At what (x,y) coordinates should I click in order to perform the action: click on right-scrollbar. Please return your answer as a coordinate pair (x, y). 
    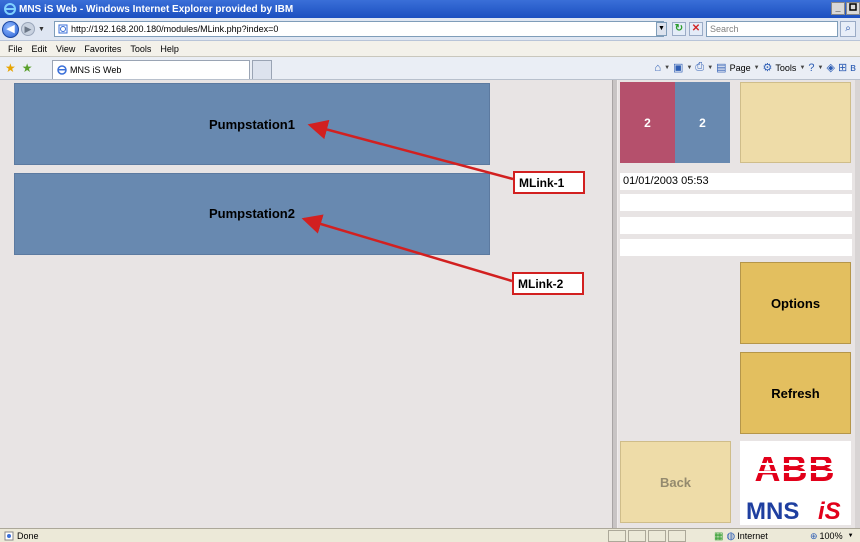
    Looking at the image, I should click on (857, 304).